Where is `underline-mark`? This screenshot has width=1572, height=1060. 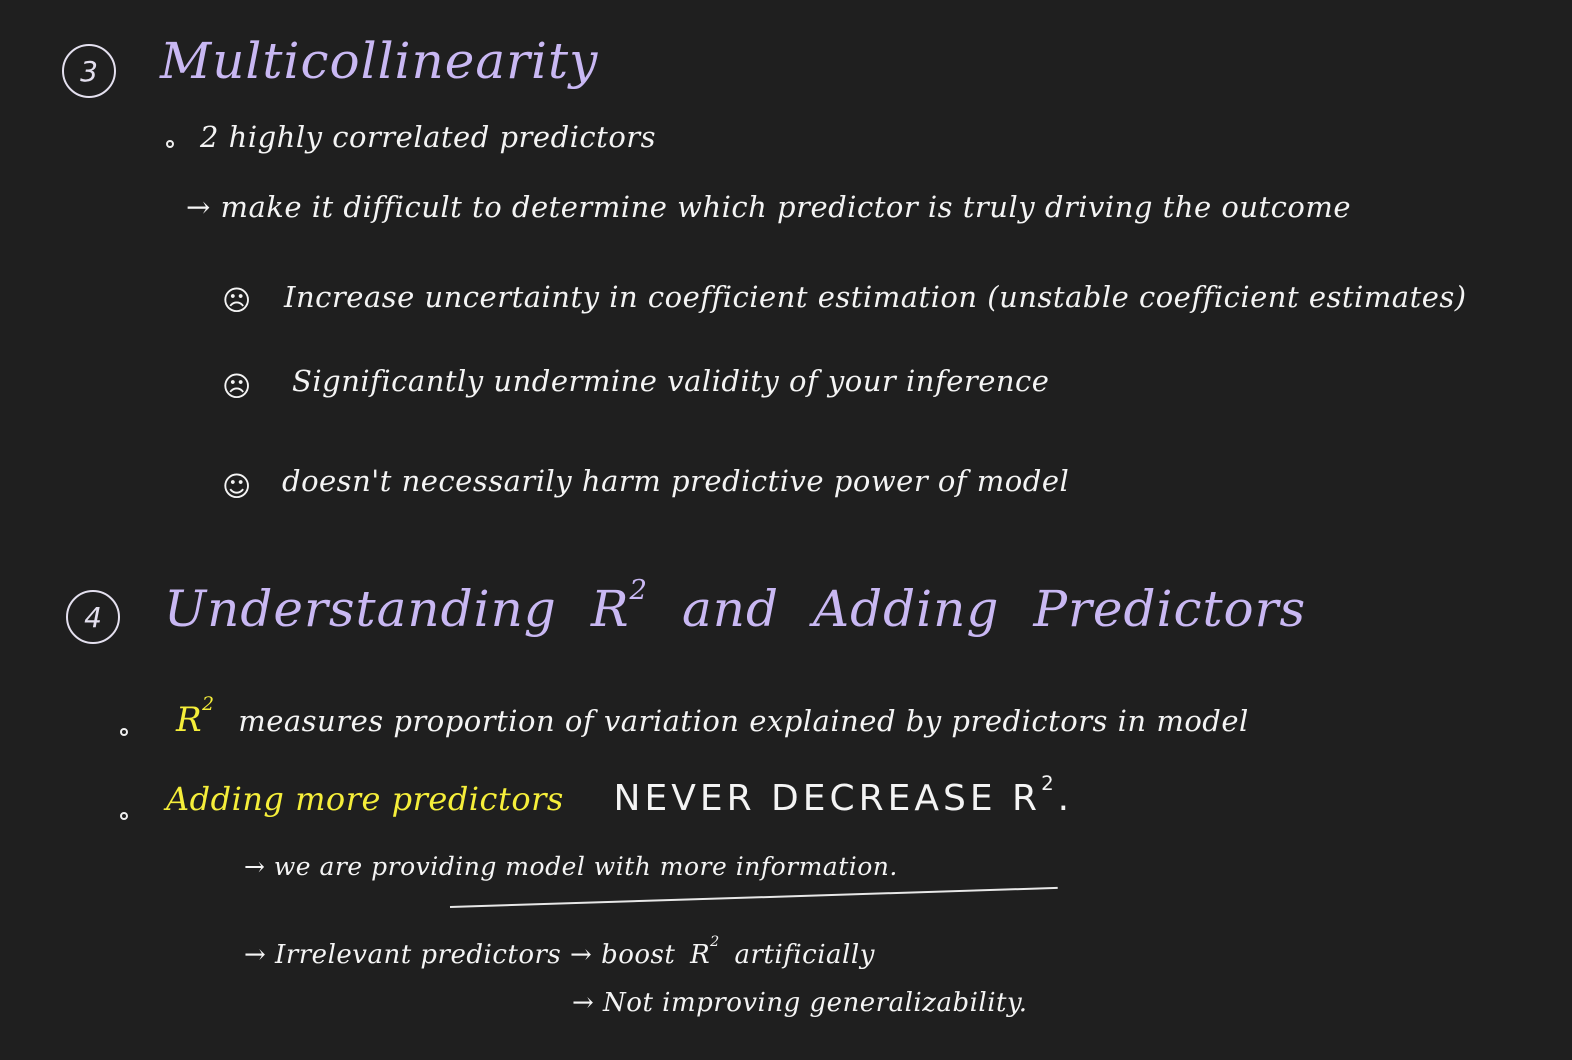
underline-mark is located at coordinates (753, 897).